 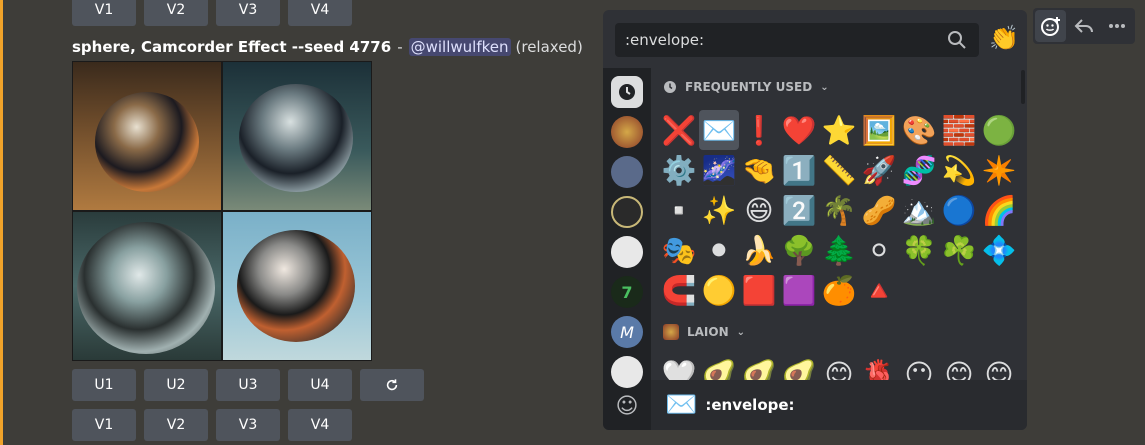 I want to click on emoji-button: 2️⃣, so click(x=799, y=210).